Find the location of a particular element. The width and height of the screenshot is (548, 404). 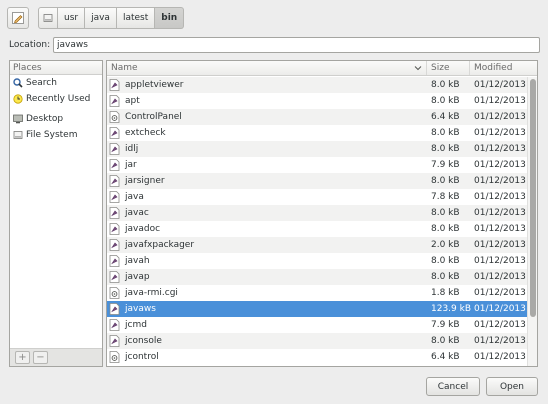

table-row: jcmd 7.9 kB 01/12/2013 is located at coordinates (317, 325).